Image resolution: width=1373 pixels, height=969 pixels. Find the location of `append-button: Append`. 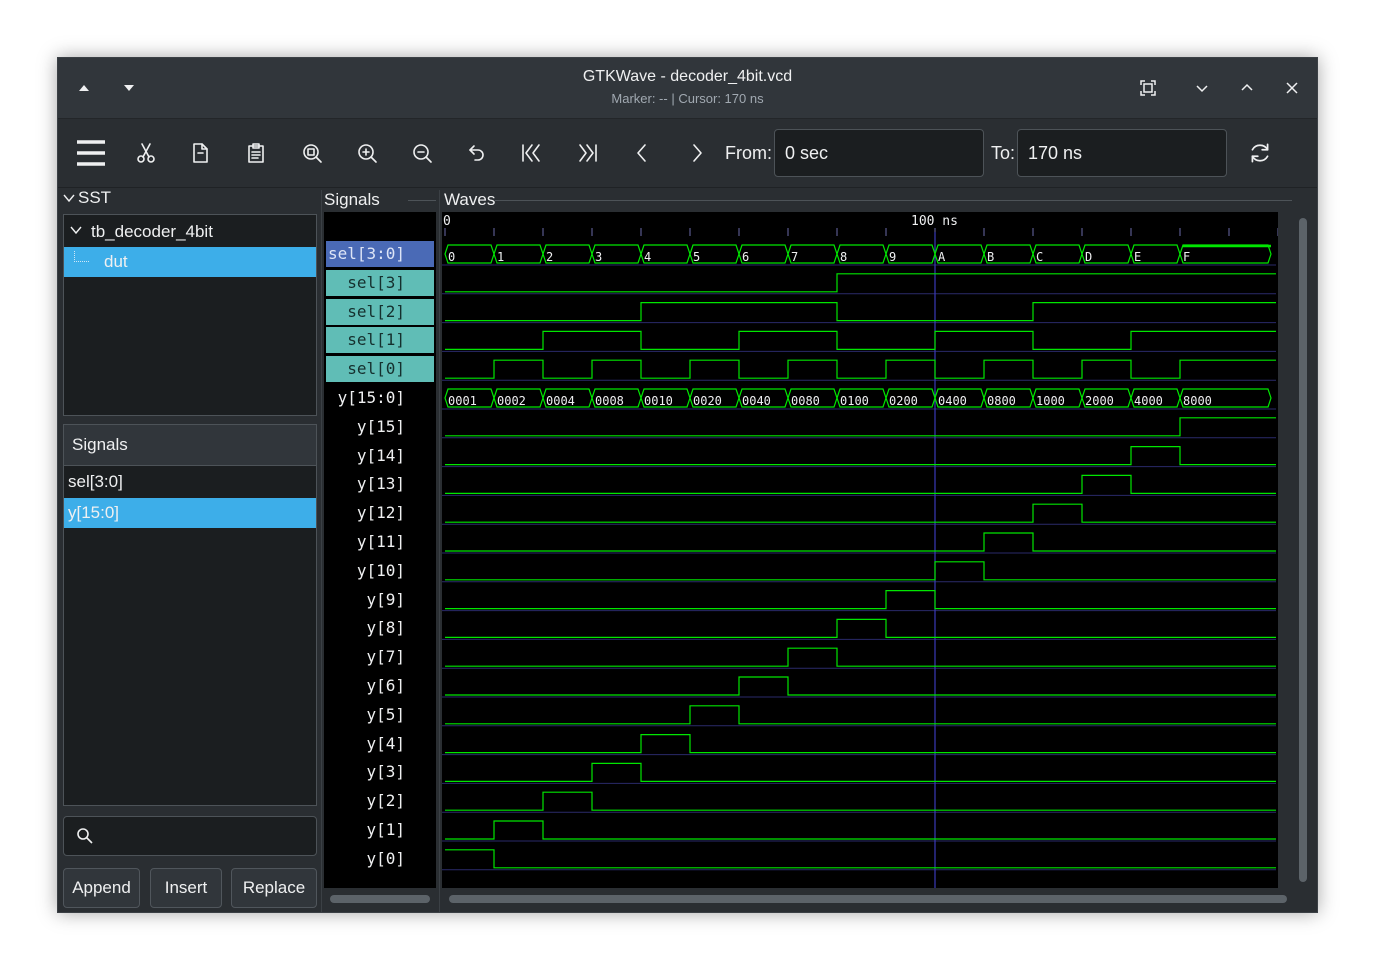

append-button: Append is located at coordinates (101, 888).